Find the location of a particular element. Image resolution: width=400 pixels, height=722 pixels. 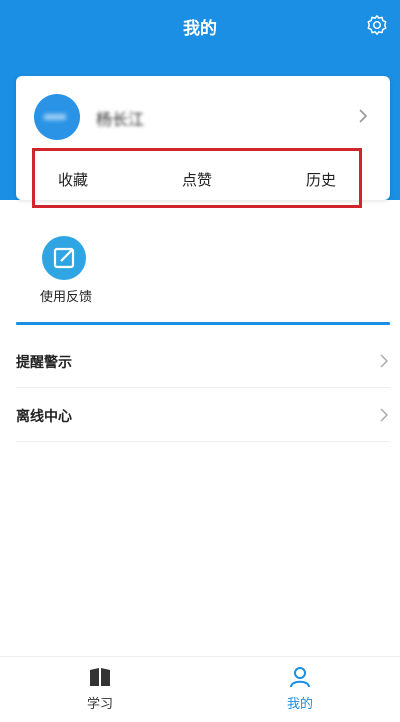

username: 杨长江 is located at coordinates (120, 119).